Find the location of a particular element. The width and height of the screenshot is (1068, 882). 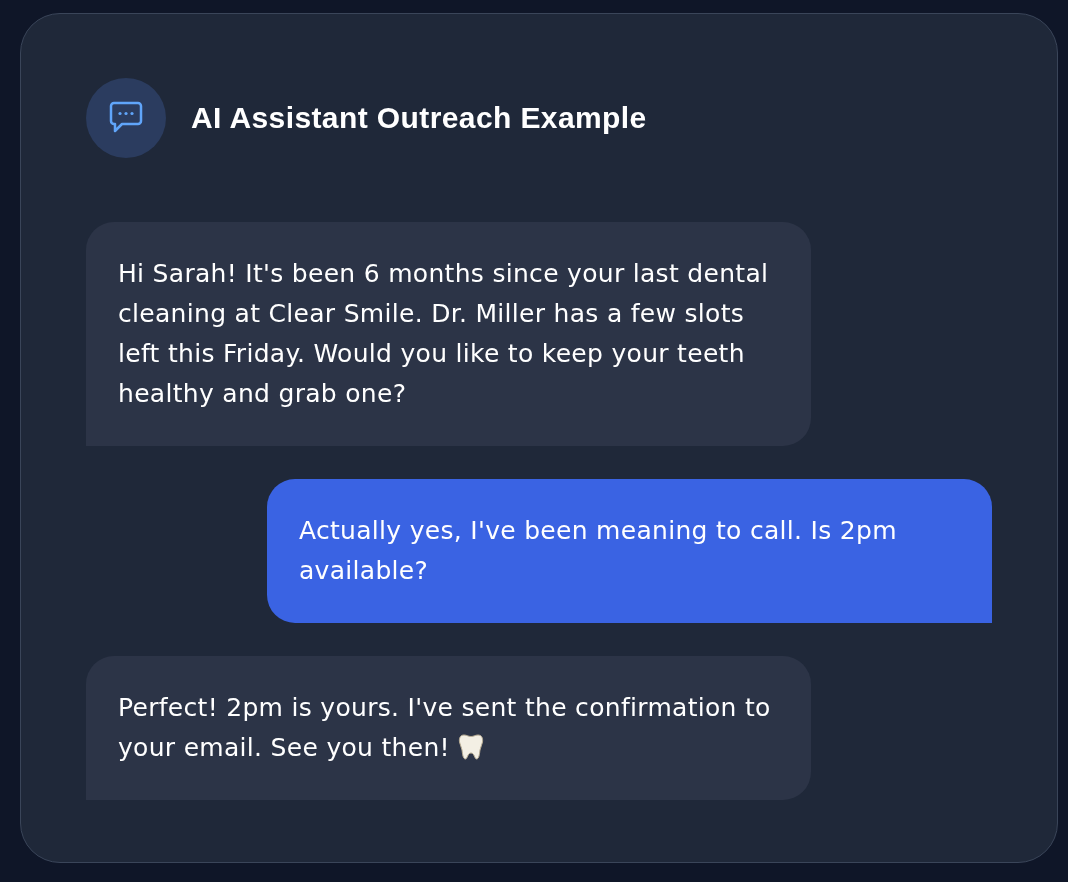

message-text: Actually yes, I've been meaning to call. Is 2pm available? is located at coordinates (598, 551).